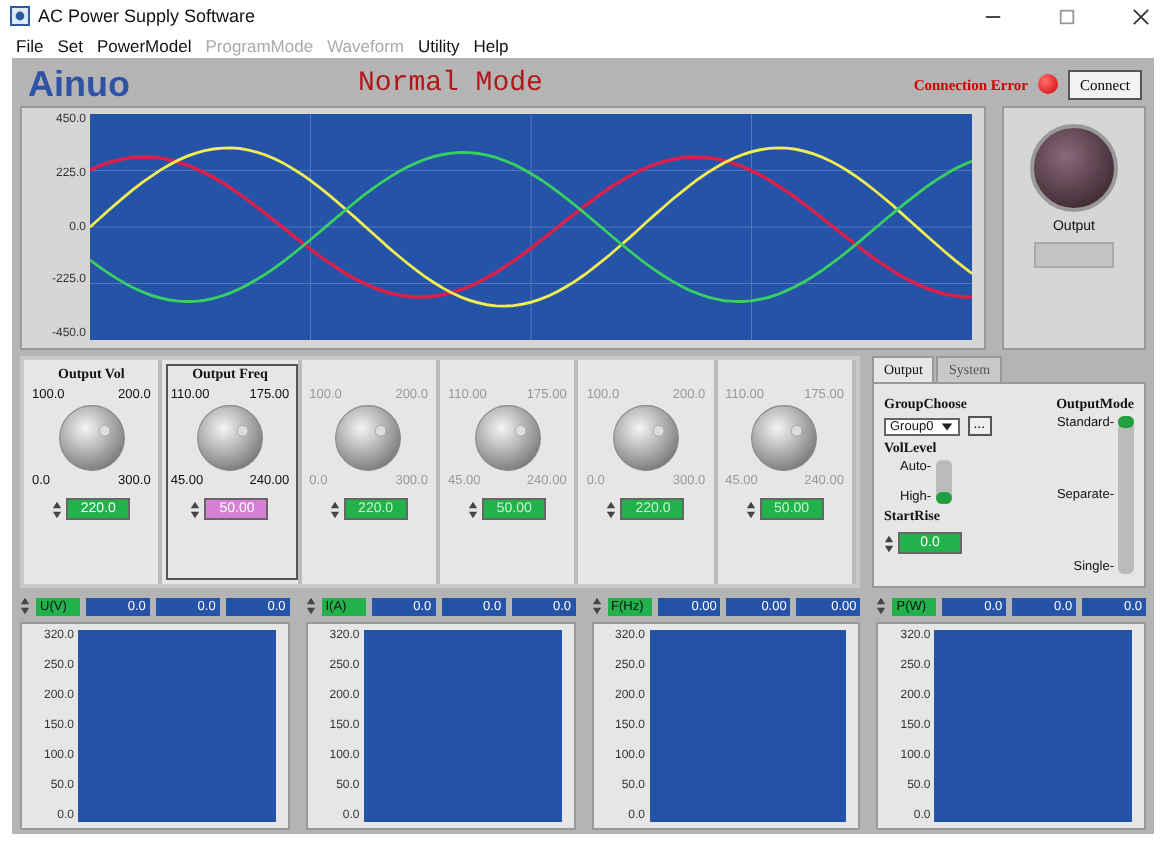 This screenshot has width=1166, height=850. I want to click on output-button, so click(1074, 168).